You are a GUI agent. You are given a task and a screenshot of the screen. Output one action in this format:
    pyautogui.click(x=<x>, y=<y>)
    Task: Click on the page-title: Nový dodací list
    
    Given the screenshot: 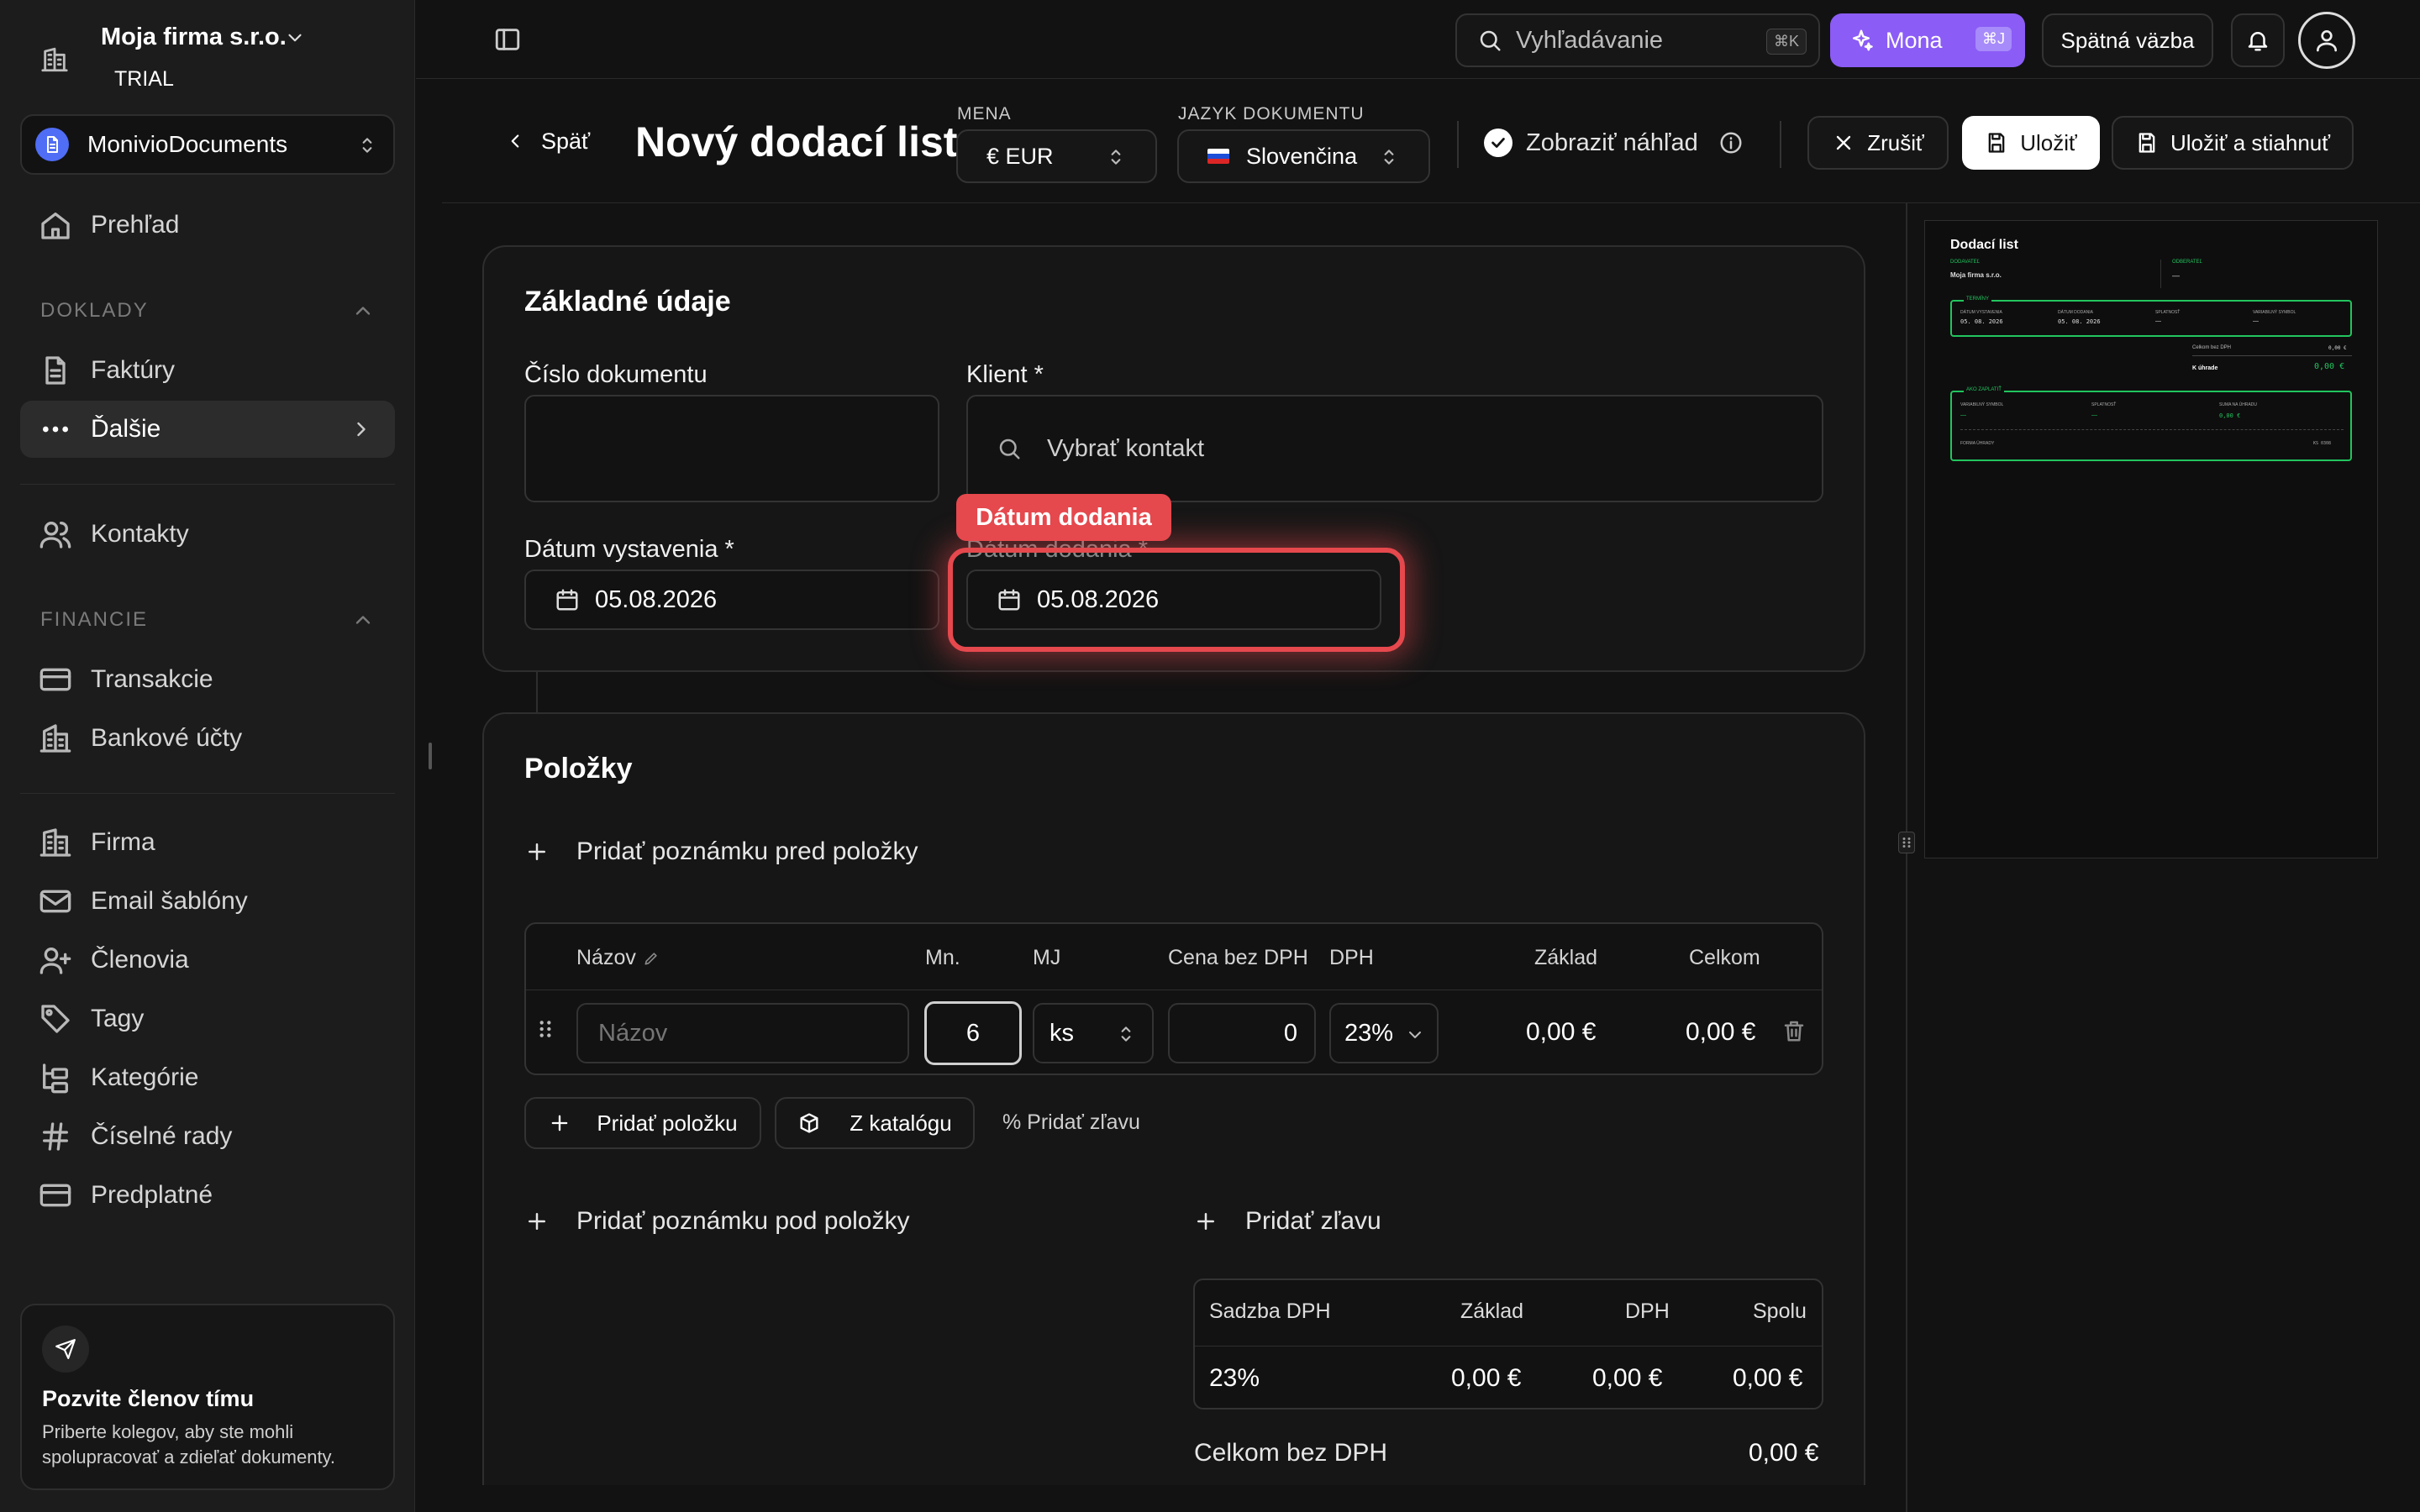 What is the action you would take?
    pyautogui.click(x=796, y=141)
    